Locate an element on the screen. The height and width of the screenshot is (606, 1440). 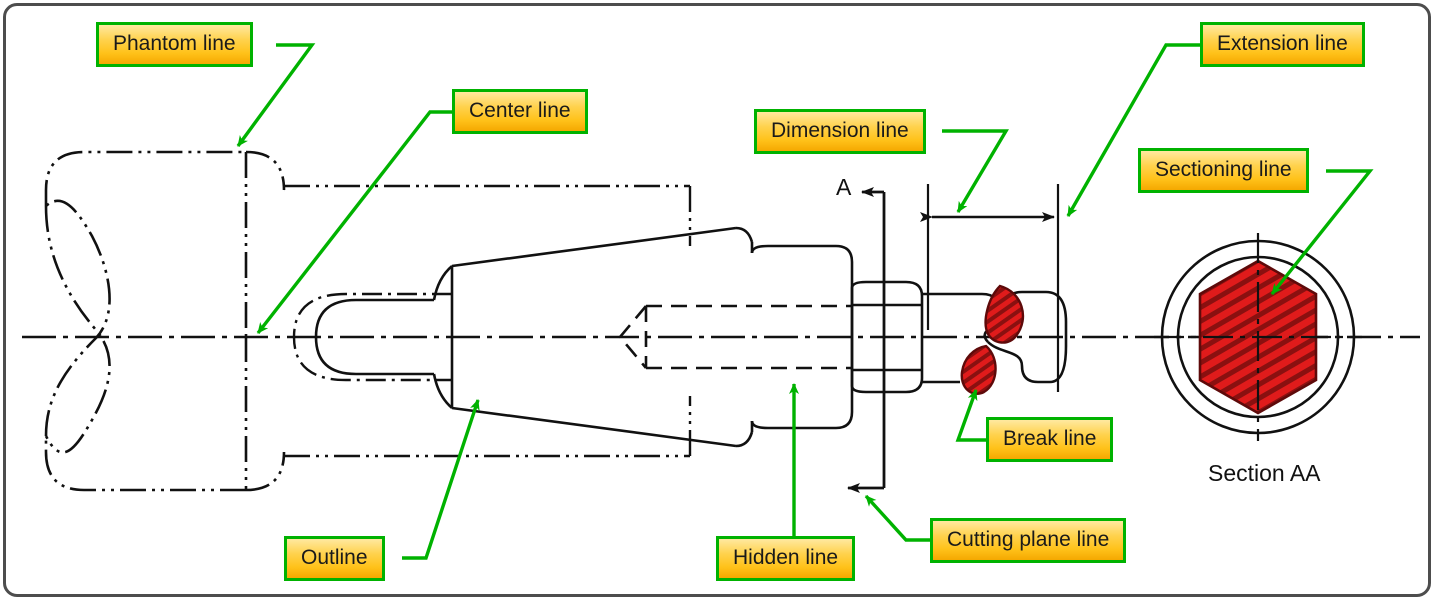
break-line-marks is located at coordinates (992, 339).